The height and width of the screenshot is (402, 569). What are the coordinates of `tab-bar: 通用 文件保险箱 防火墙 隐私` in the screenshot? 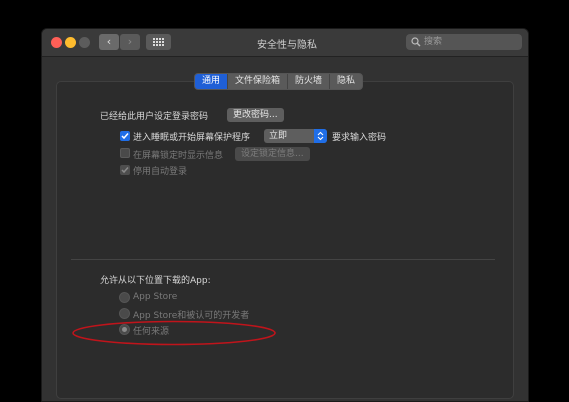 It's located at (279, 81).